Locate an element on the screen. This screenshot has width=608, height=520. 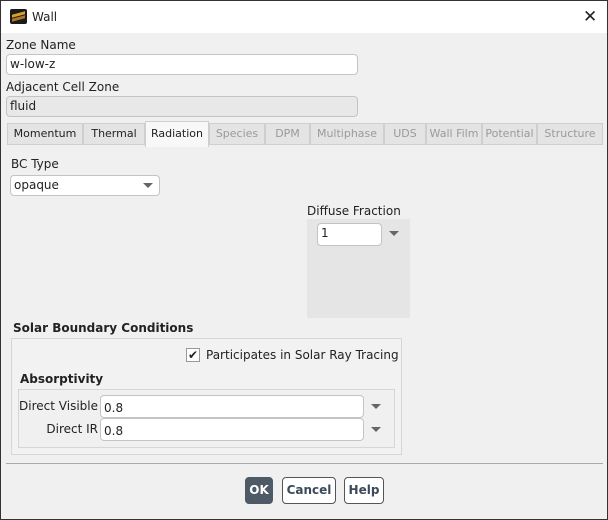
tab-species: Species is located at coordinates (237, 134).